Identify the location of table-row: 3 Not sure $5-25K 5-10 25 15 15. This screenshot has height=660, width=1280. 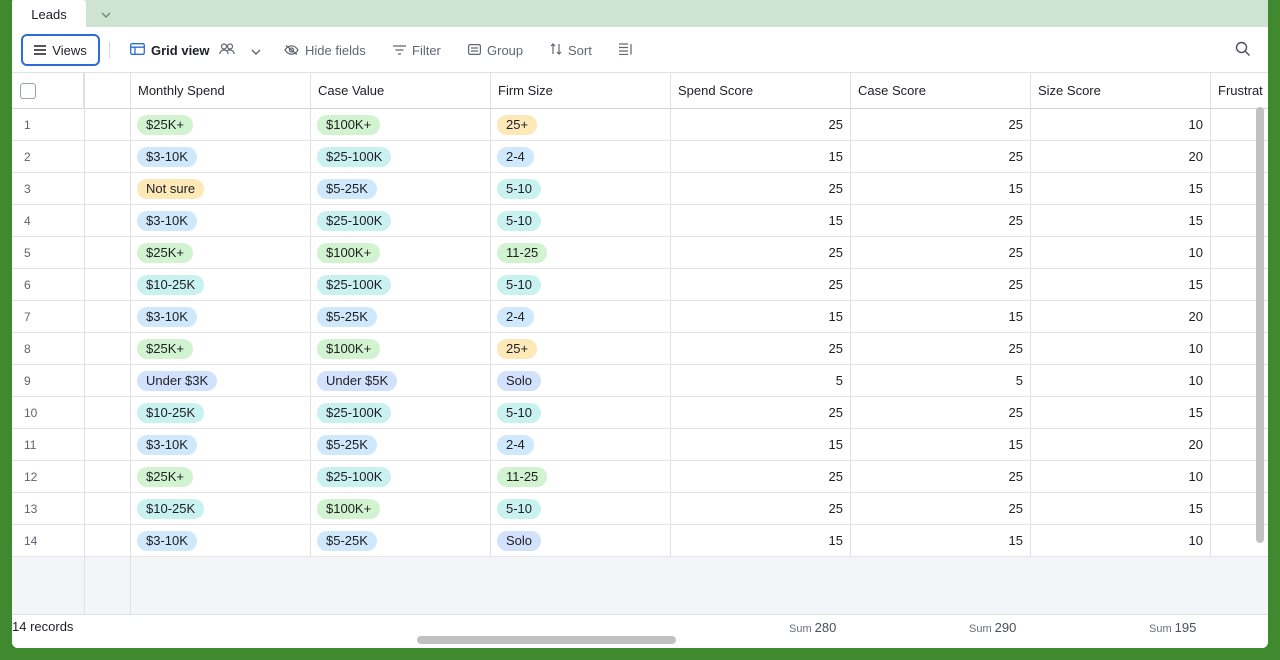
(640, 189).